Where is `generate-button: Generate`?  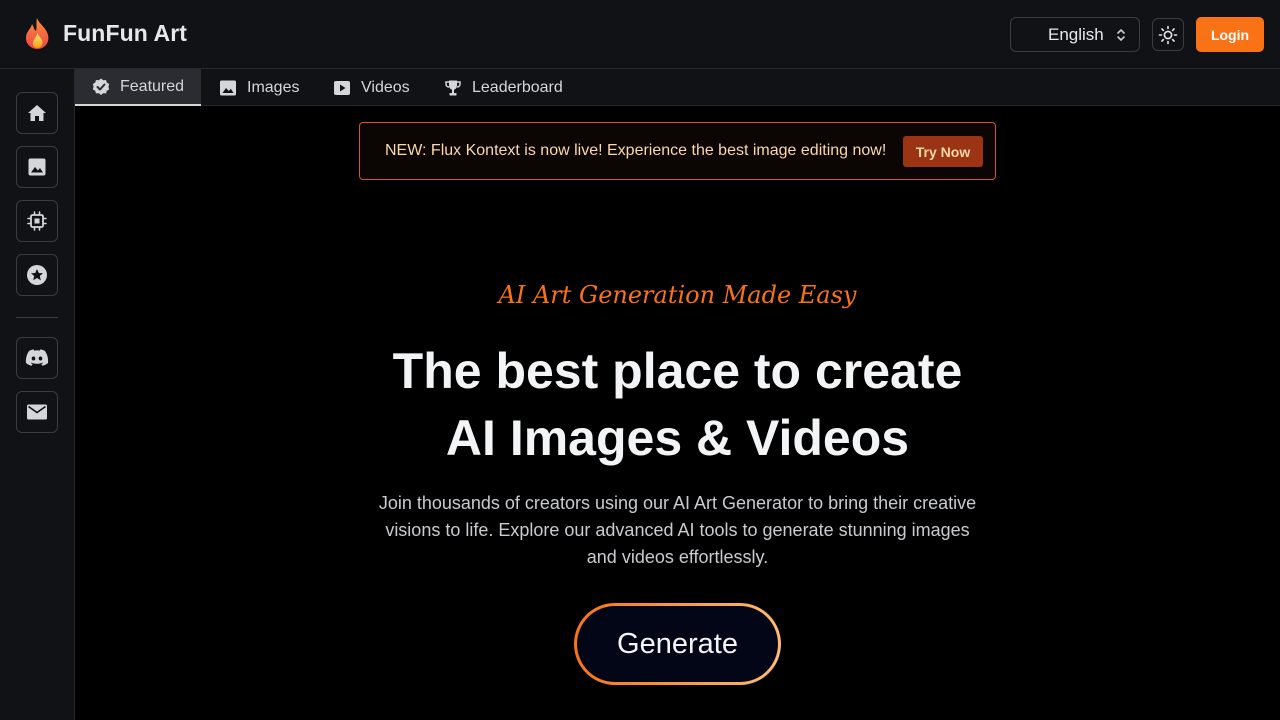
generate-button: Generate is located at coordinates (677, 644).